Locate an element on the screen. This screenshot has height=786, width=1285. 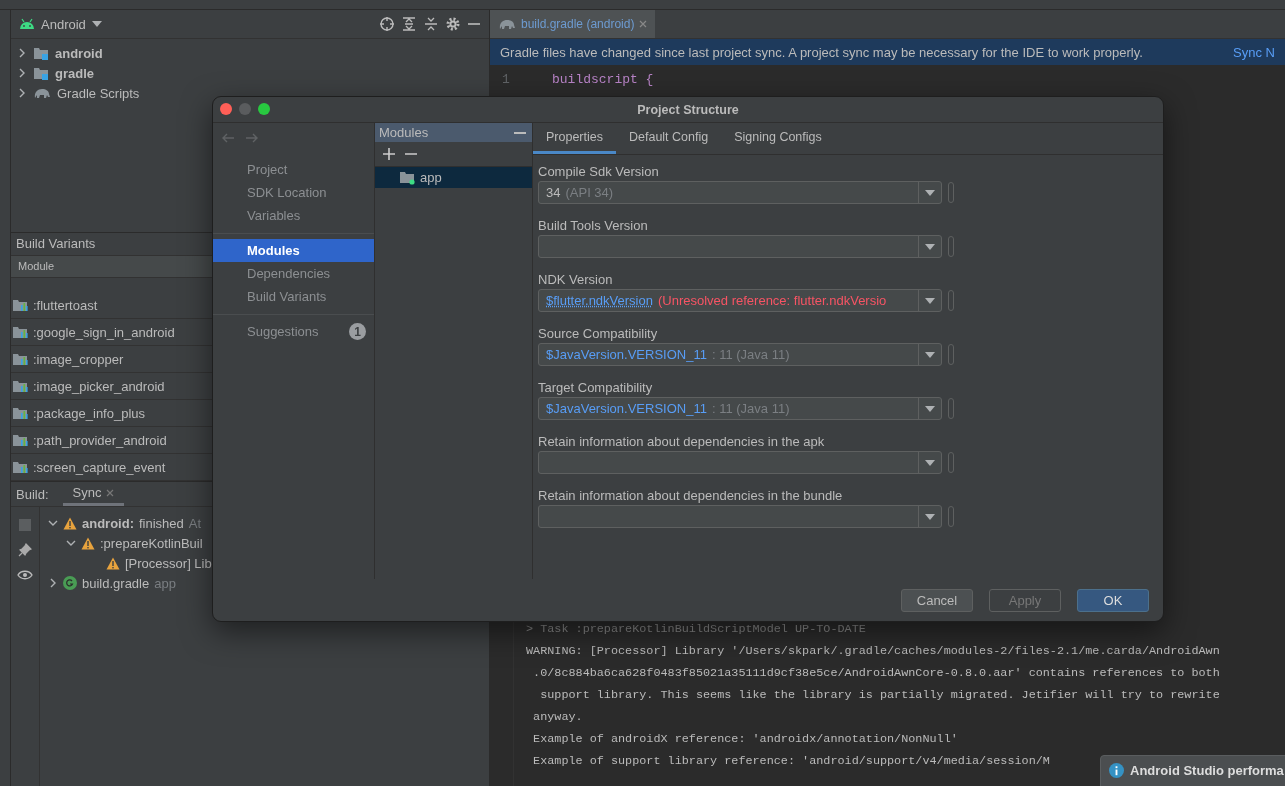
gradle-file-icon is located at coordinates (70, 583).